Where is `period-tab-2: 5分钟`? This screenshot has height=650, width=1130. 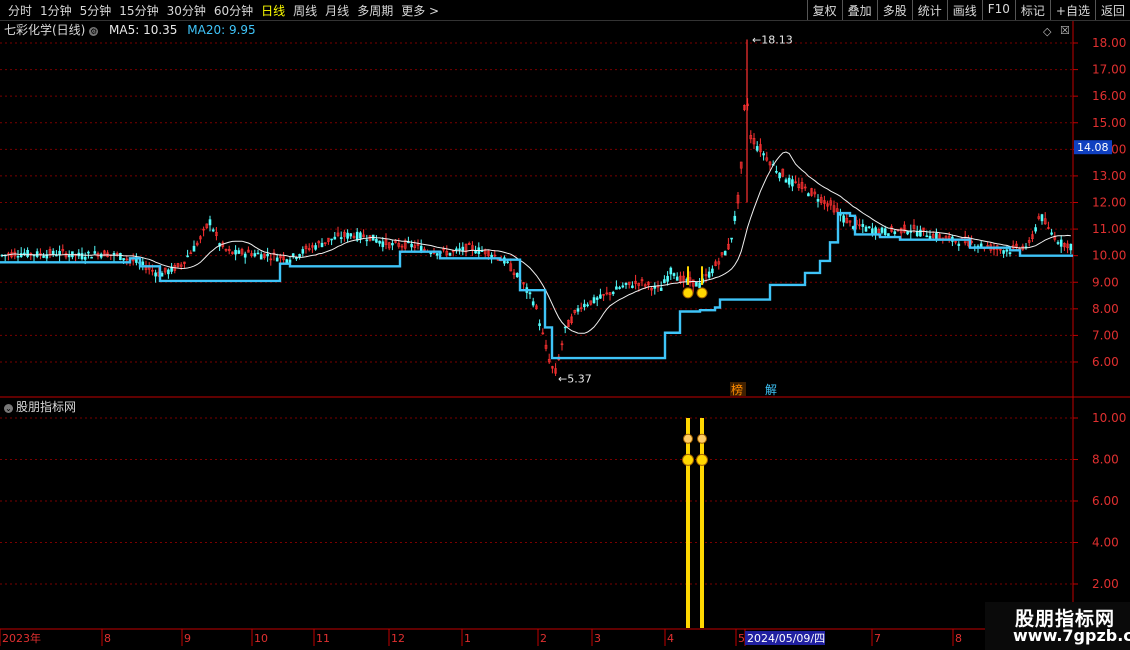 period-tab-2: 5分钟 is located at coordinates (96, 10).